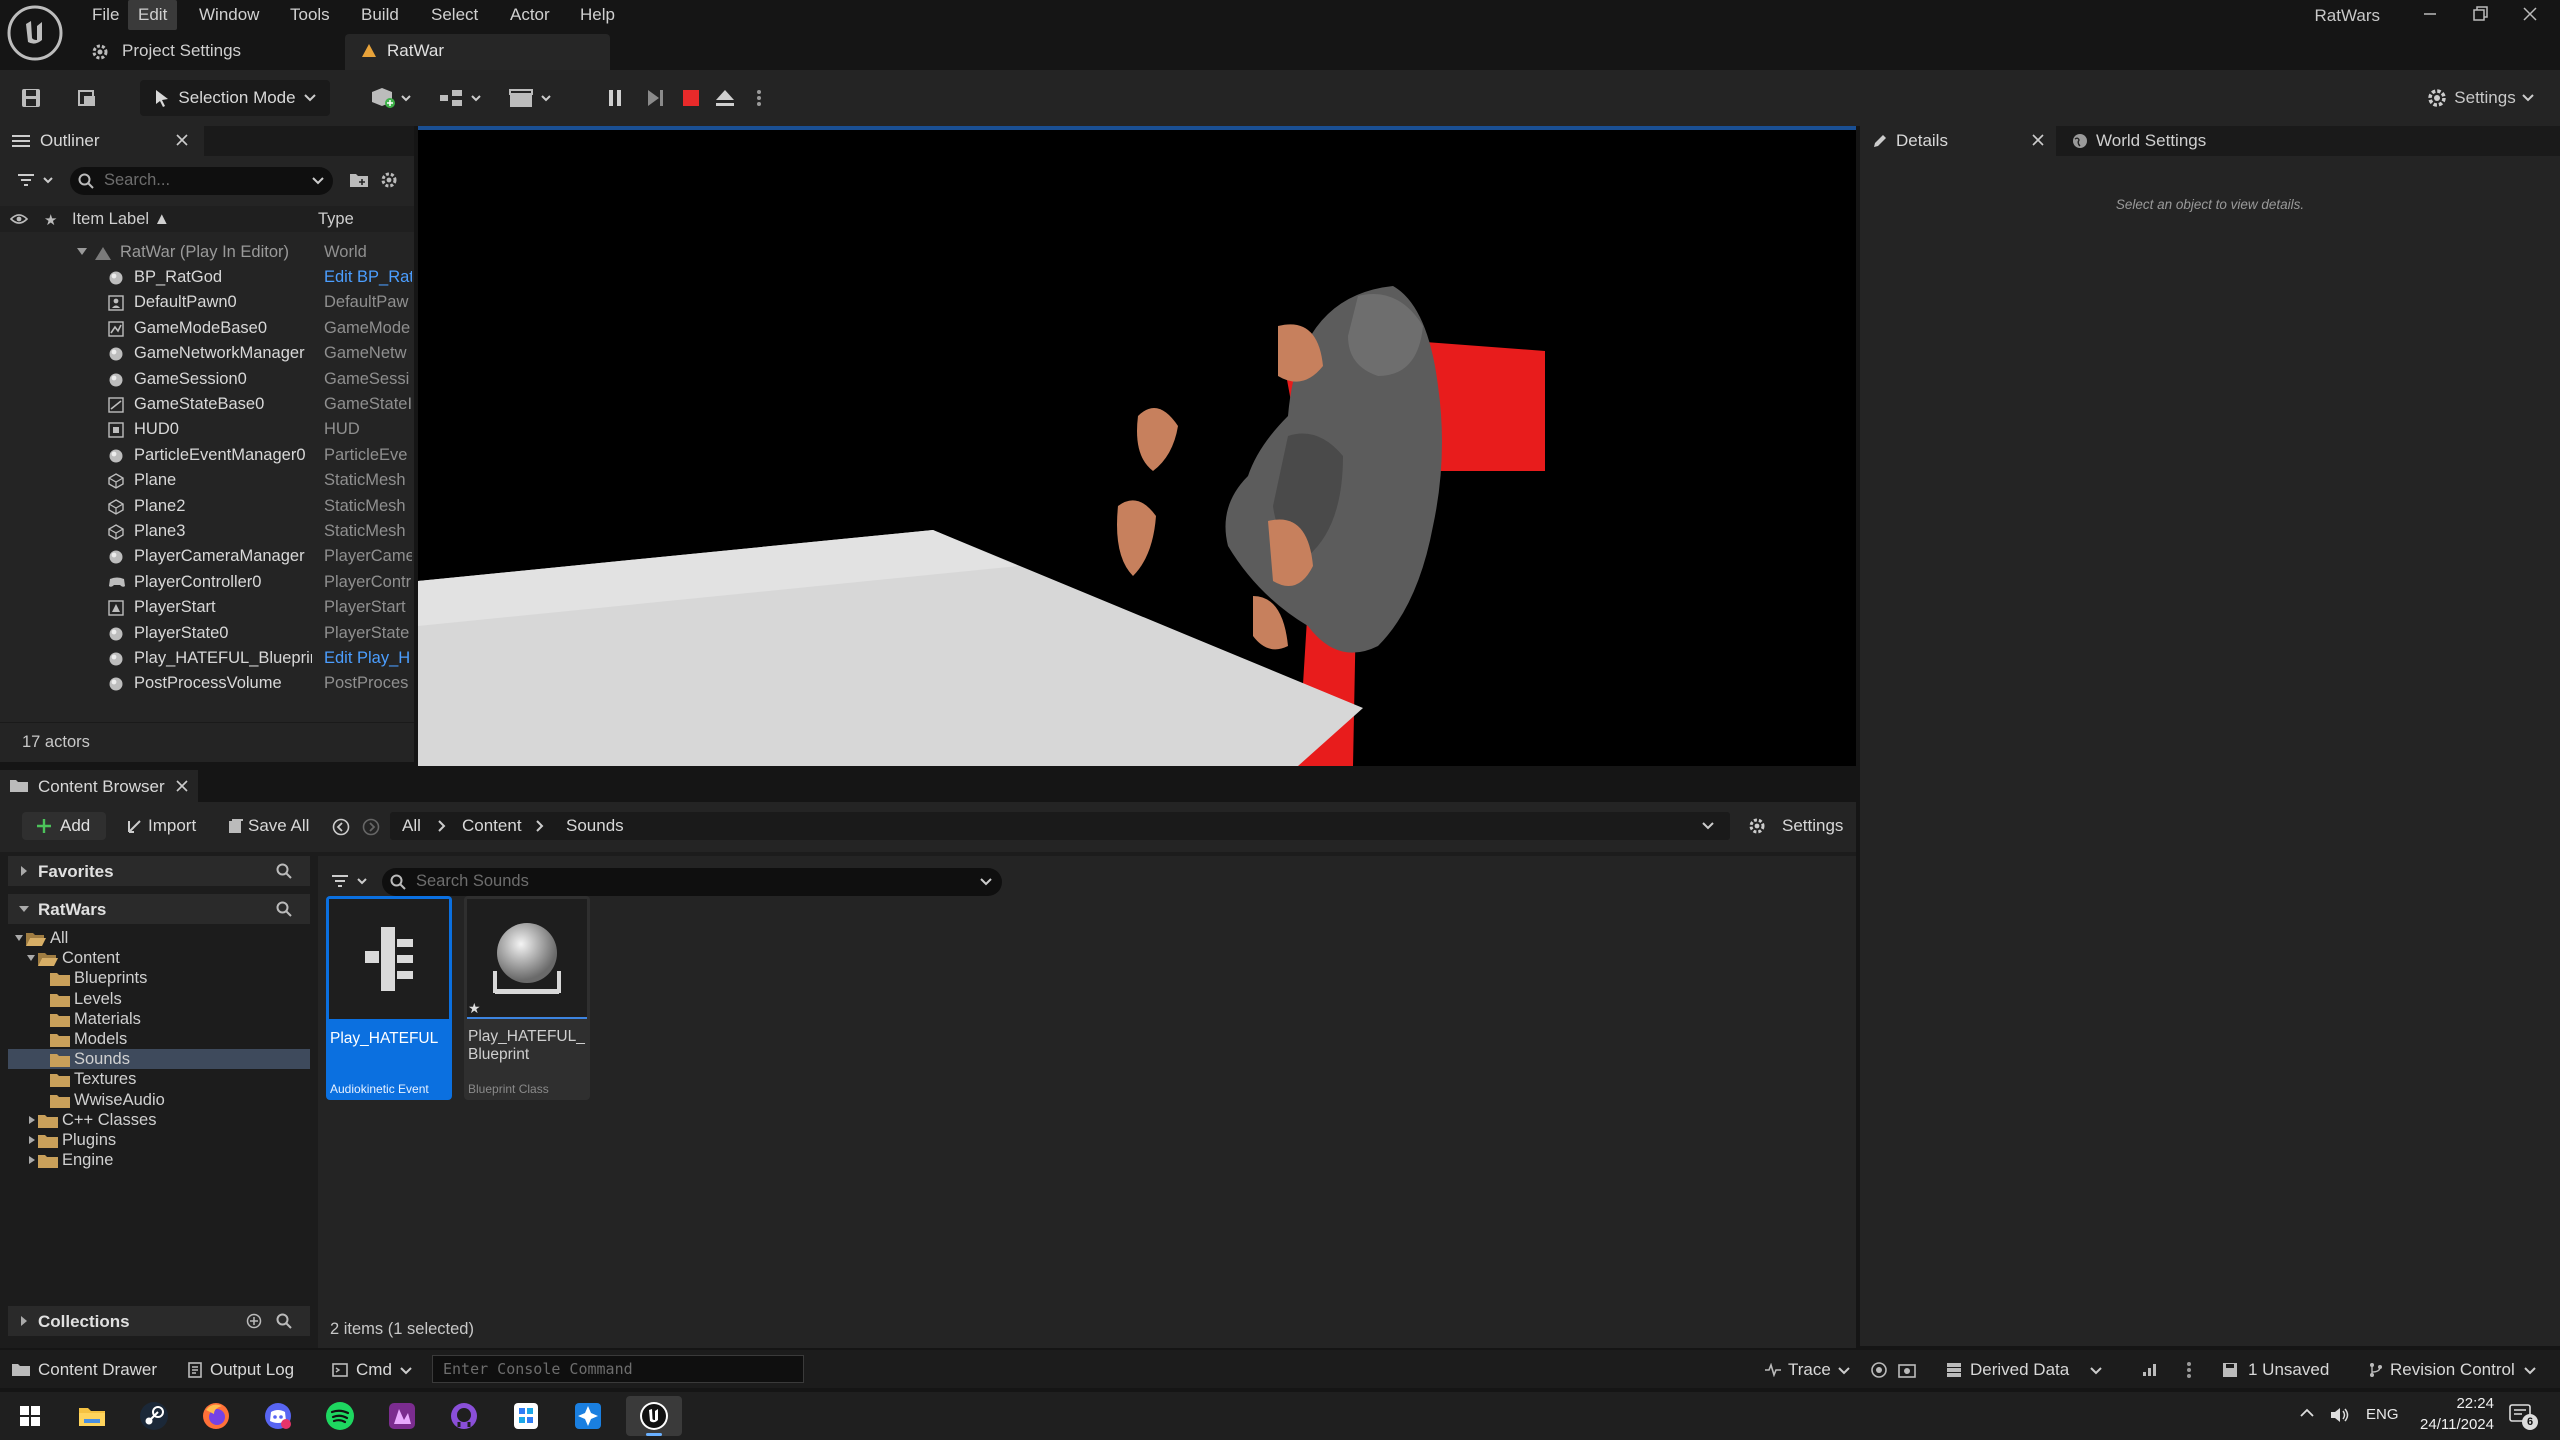 Image resolution: width=2560 pixels, height=1440 pixels. I want to click on folder-tree-item: WwiseAudio, so click(159, 1100).